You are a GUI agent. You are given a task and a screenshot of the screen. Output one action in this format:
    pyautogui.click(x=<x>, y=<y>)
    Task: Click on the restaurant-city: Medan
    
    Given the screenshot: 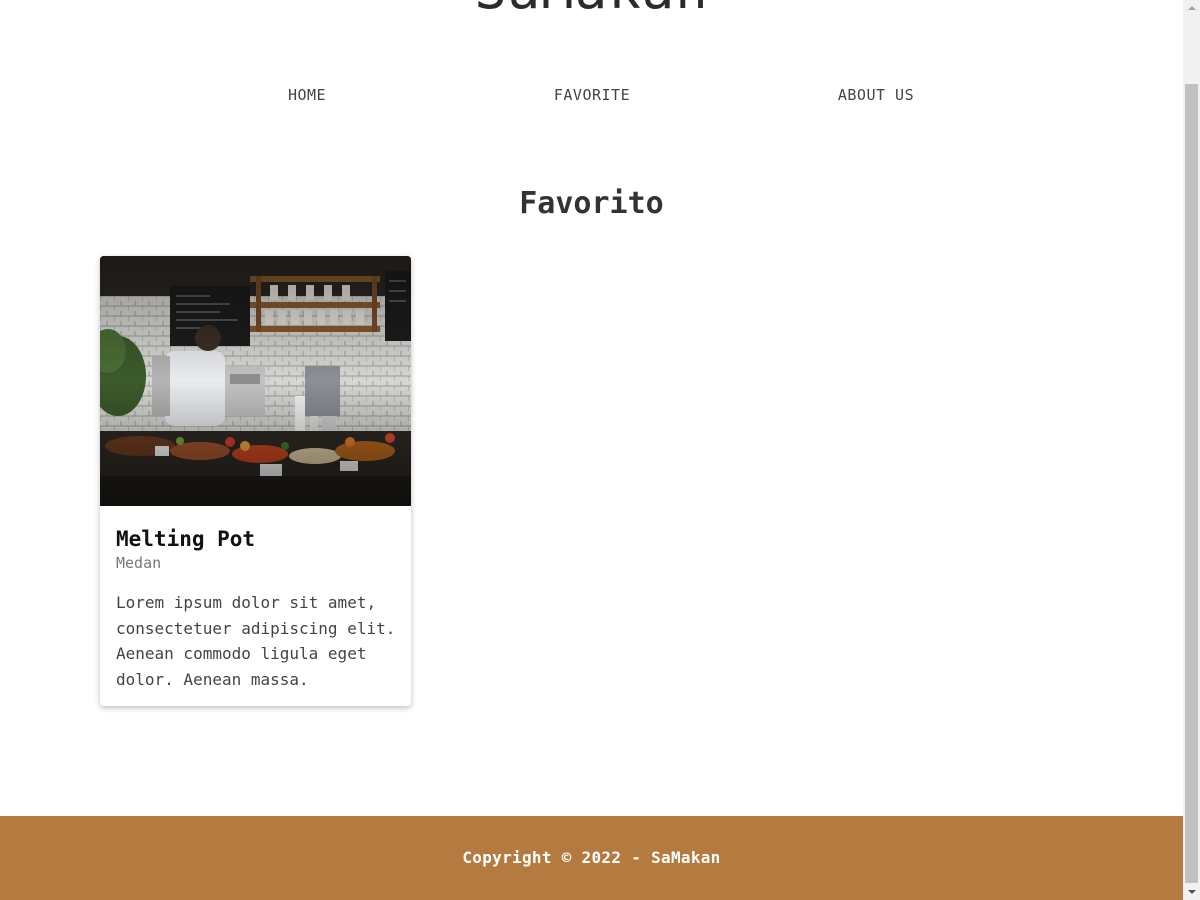 What is the action you would take?
    pyautogui.click(x=139, y=563)
    